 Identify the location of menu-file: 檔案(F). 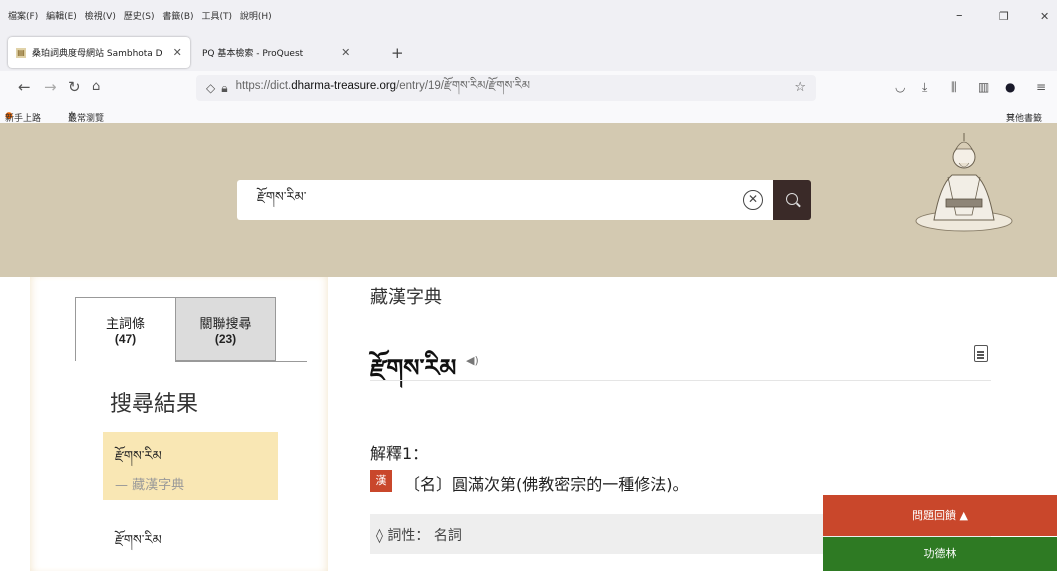
(23, 17).